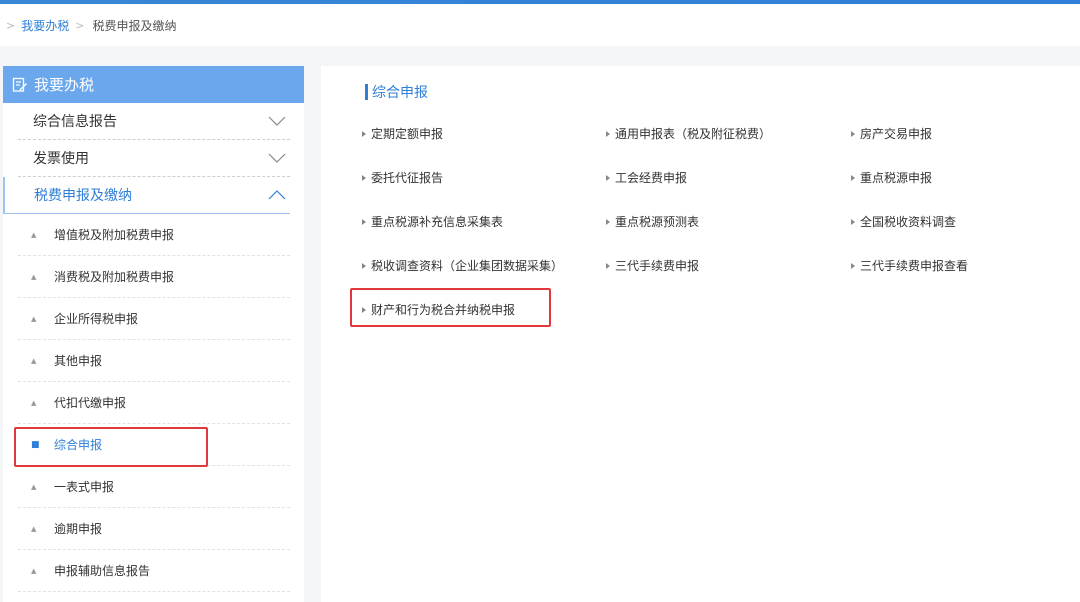 This screenshot has height=602, width=1080. I want to click on link-key-tax-source-supplement: 重点税源补充信息采集表, so click(432, 221).